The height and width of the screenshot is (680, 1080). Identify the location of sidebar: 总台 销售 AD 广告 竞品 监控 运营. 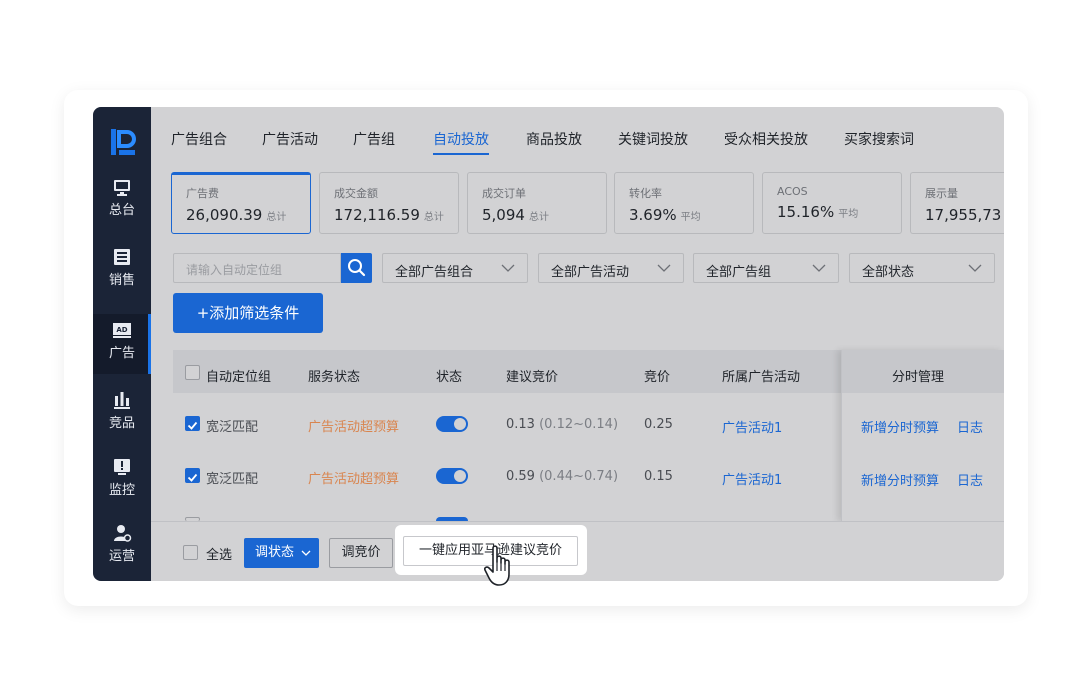
(122, 344).